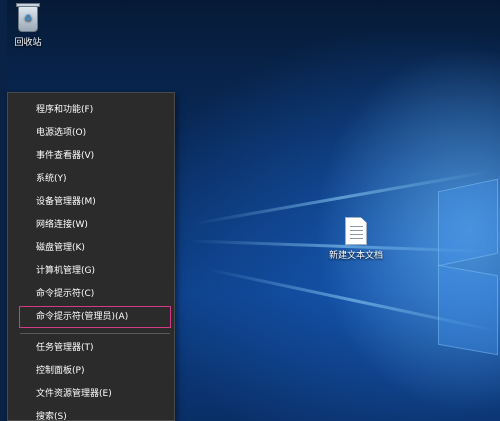  I want to click on menu-item-device-manager: 设备管理器(M), so click(91, 202).